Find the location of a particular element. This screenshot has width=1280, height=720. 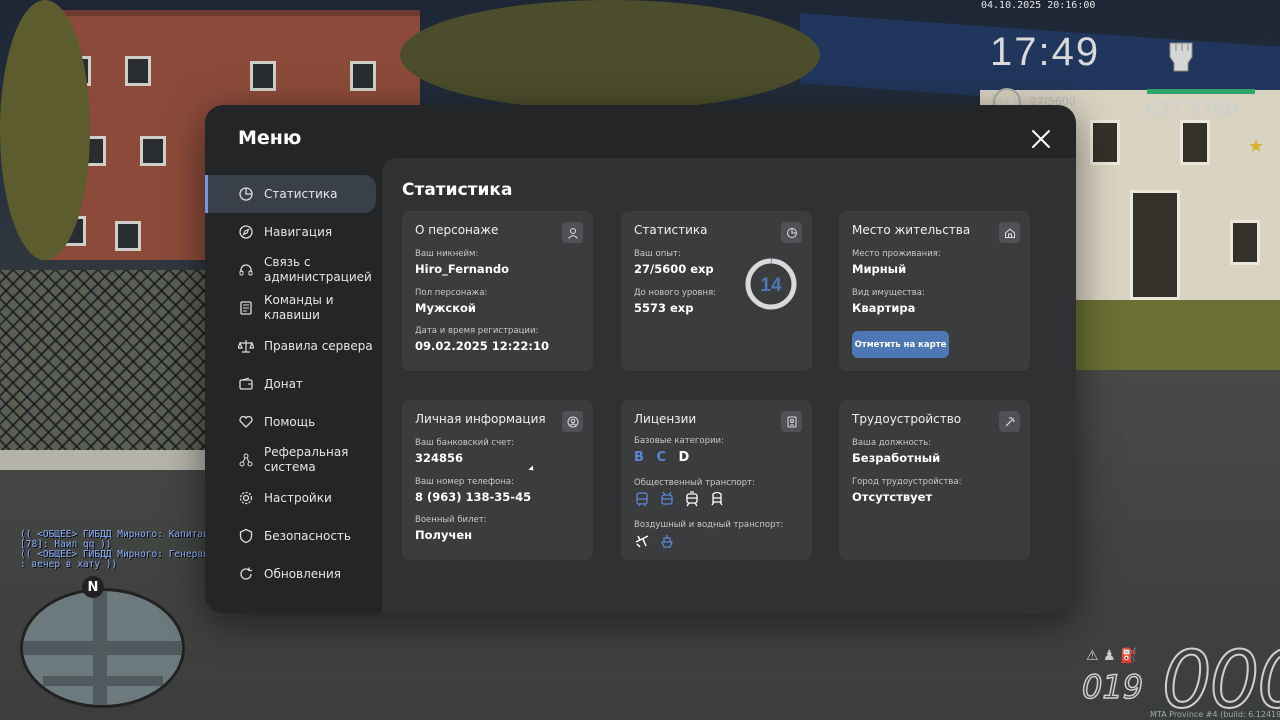

military-label: Военный билет: is located at coordinates (451, 520).